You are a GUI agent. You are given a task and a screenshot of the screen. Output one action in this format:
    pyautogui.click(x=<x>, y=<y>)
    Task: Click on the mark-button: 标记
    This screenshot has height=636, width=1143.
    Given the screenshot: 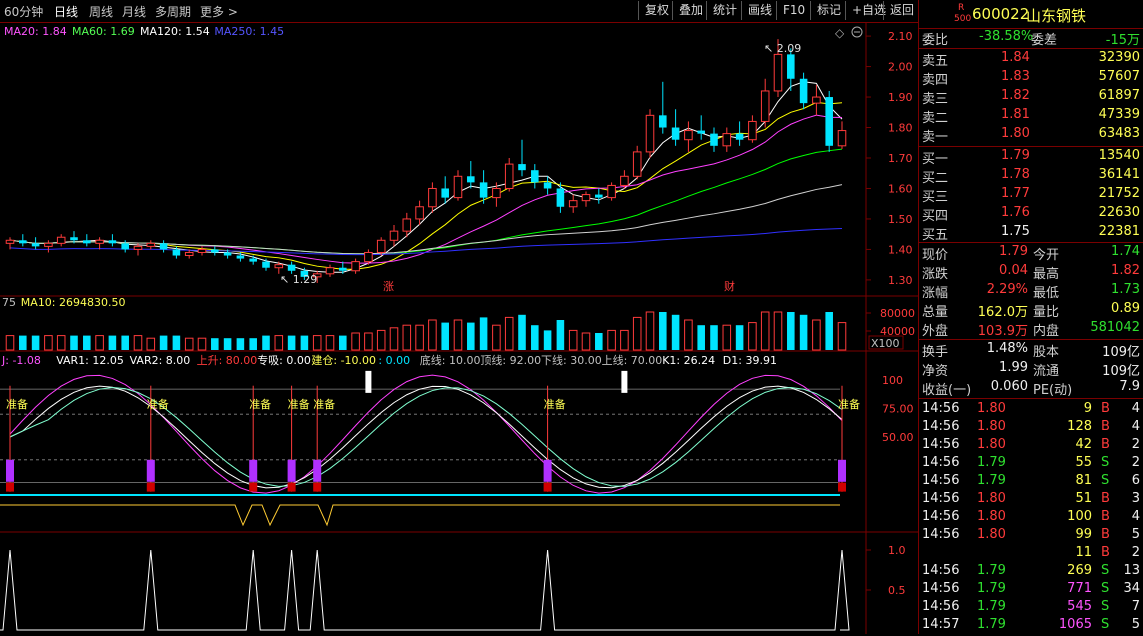 What is the action you would take?
    pyautogui.click(x=828, y=10)
    